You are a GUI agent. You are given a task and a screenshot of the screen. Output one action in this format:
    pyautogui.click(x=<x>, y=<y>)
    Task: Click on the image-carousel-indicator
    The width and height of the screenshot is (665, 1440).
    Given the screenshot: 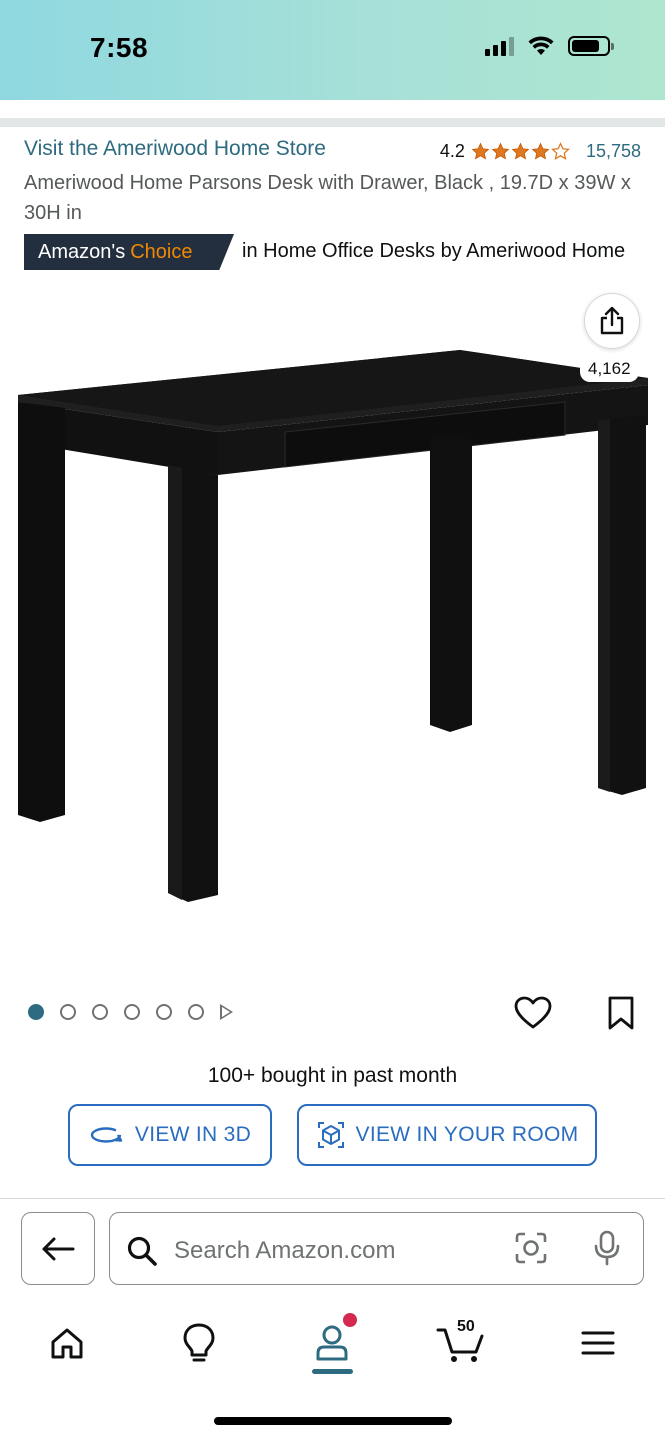 What is the action you would take?
    pyautogui.click(x=130, y=1012)
    